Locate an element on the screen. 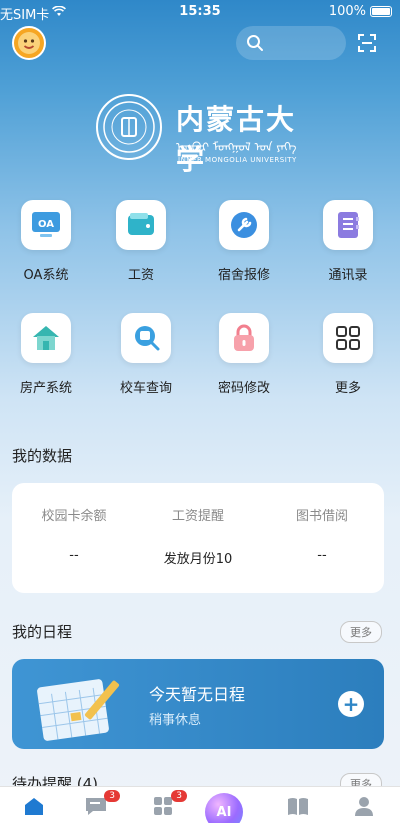 The width and height of the screenshot is (400, 823). tab-profile is located at coordinates (364, 806).